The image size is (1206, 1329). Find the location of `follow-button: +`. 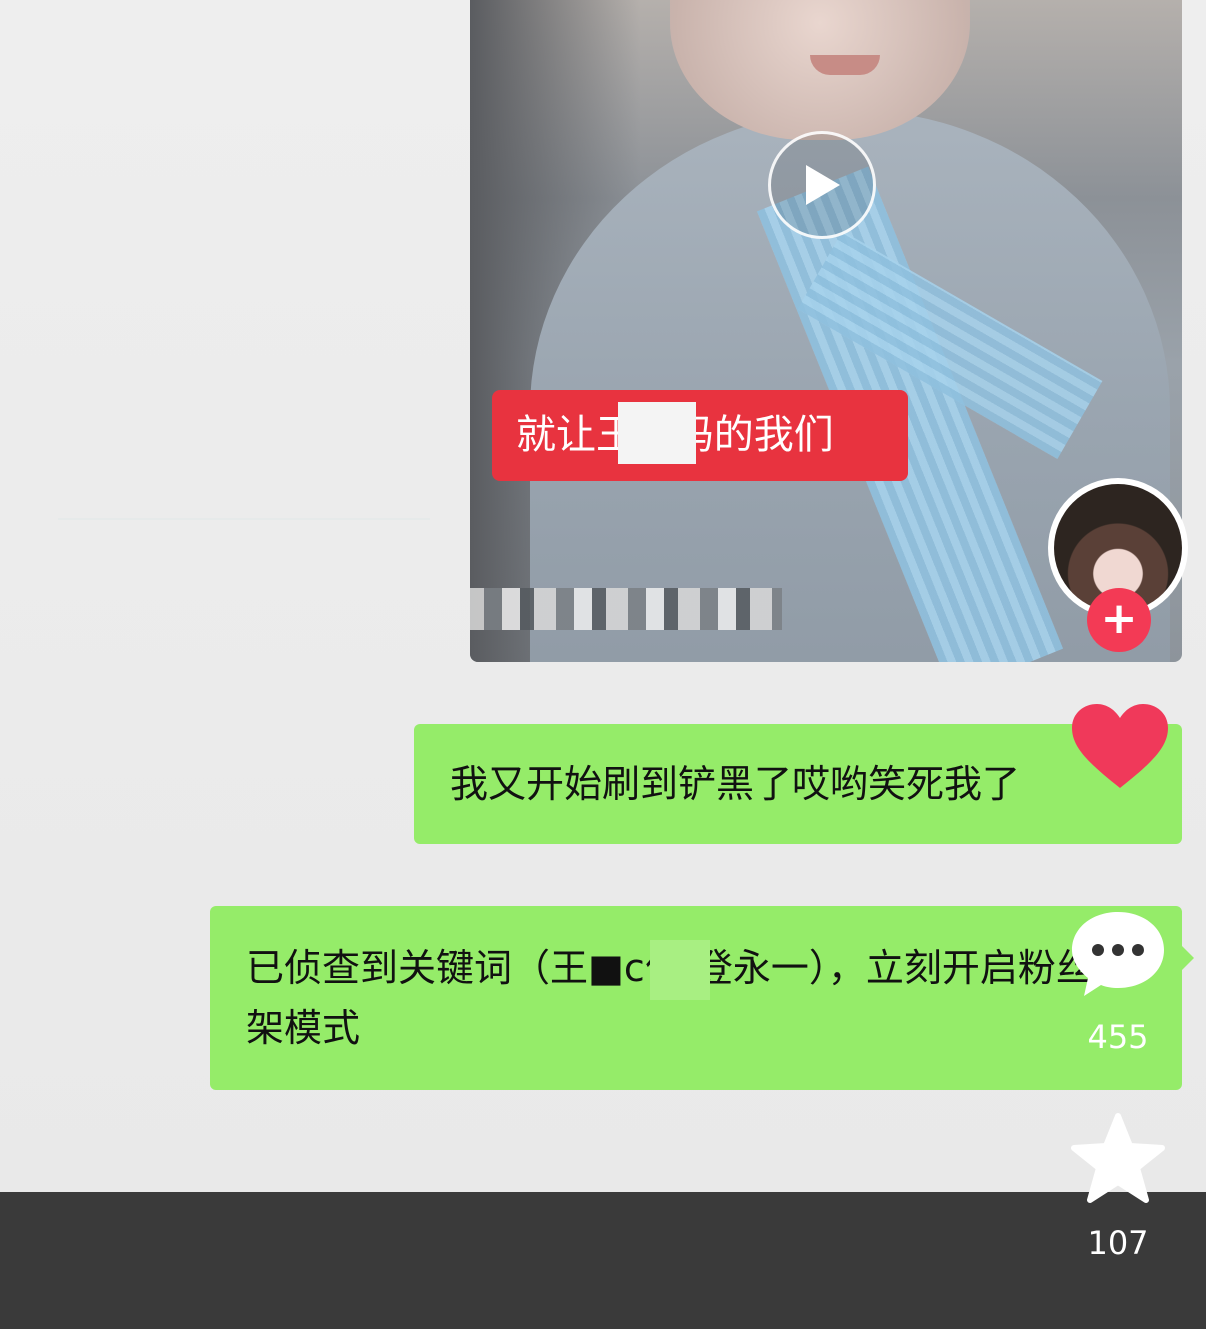

follow-button: + is located at coordinates (1119, 620).